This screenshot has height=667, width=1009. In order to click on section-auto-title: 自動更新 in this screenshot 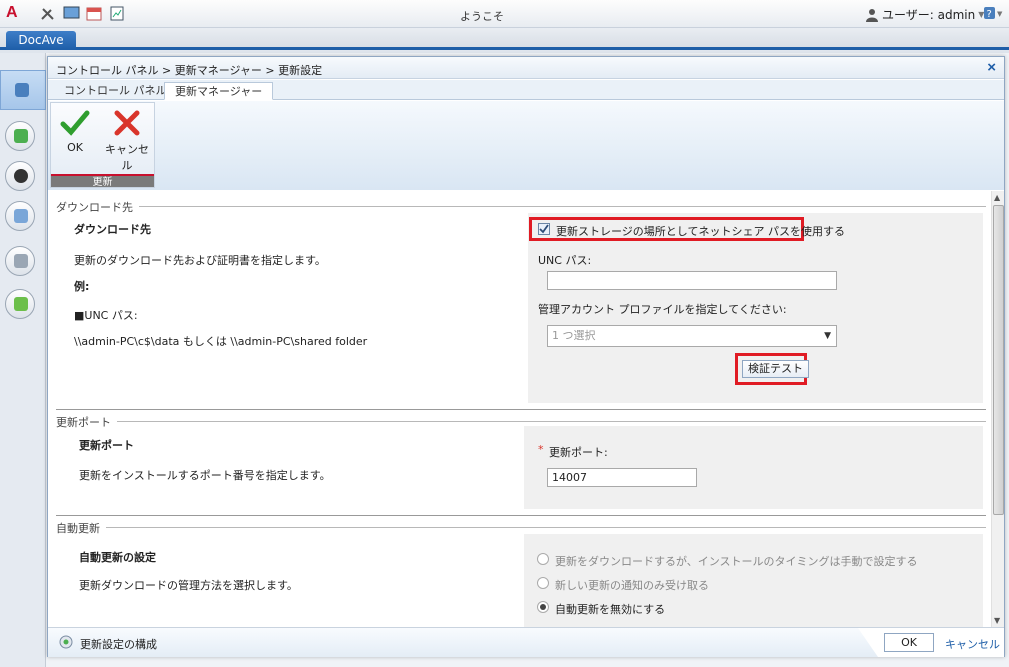, I will do `click(81, 528)`.